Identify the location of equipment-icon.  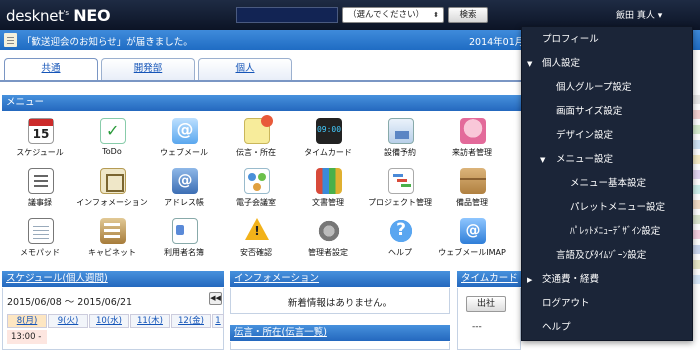
(473, 181).